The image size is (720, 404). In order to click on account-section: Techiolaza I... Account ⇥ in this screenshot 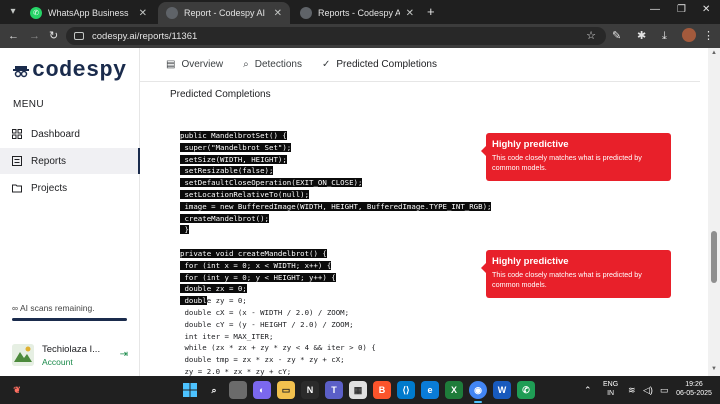, I will do `click(70, 355)`.